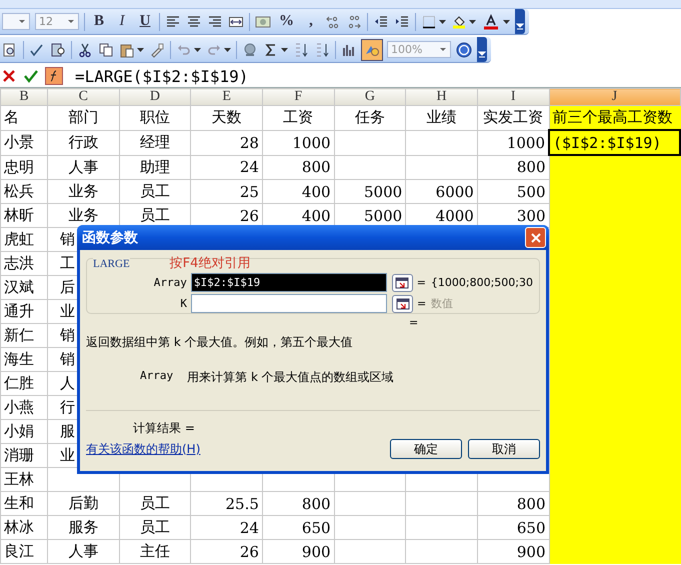  What do you see at coordinates (145, 22) in the screenshot?
I see `format-button: U` at bounding box center [145, 22].